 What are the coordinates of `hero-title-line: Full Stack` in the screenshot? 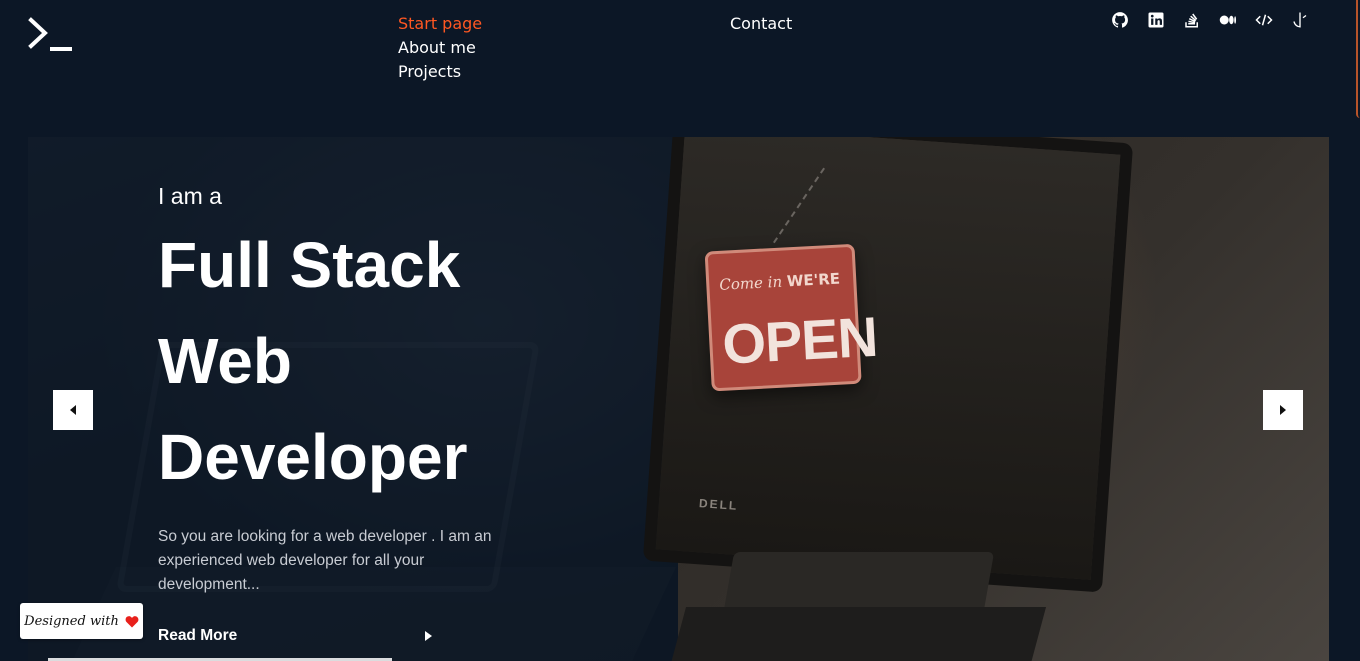 It's located at (309, 265).